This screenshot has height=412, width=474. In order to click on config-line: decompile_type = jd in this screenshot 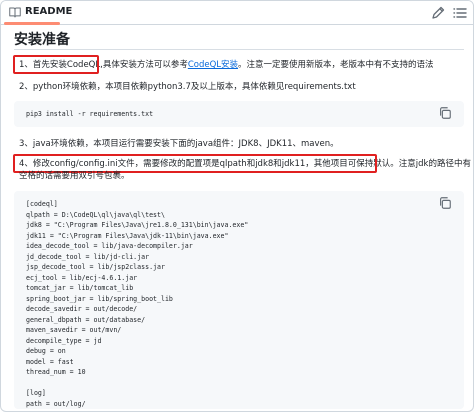, I will do `click(64, 340)`.